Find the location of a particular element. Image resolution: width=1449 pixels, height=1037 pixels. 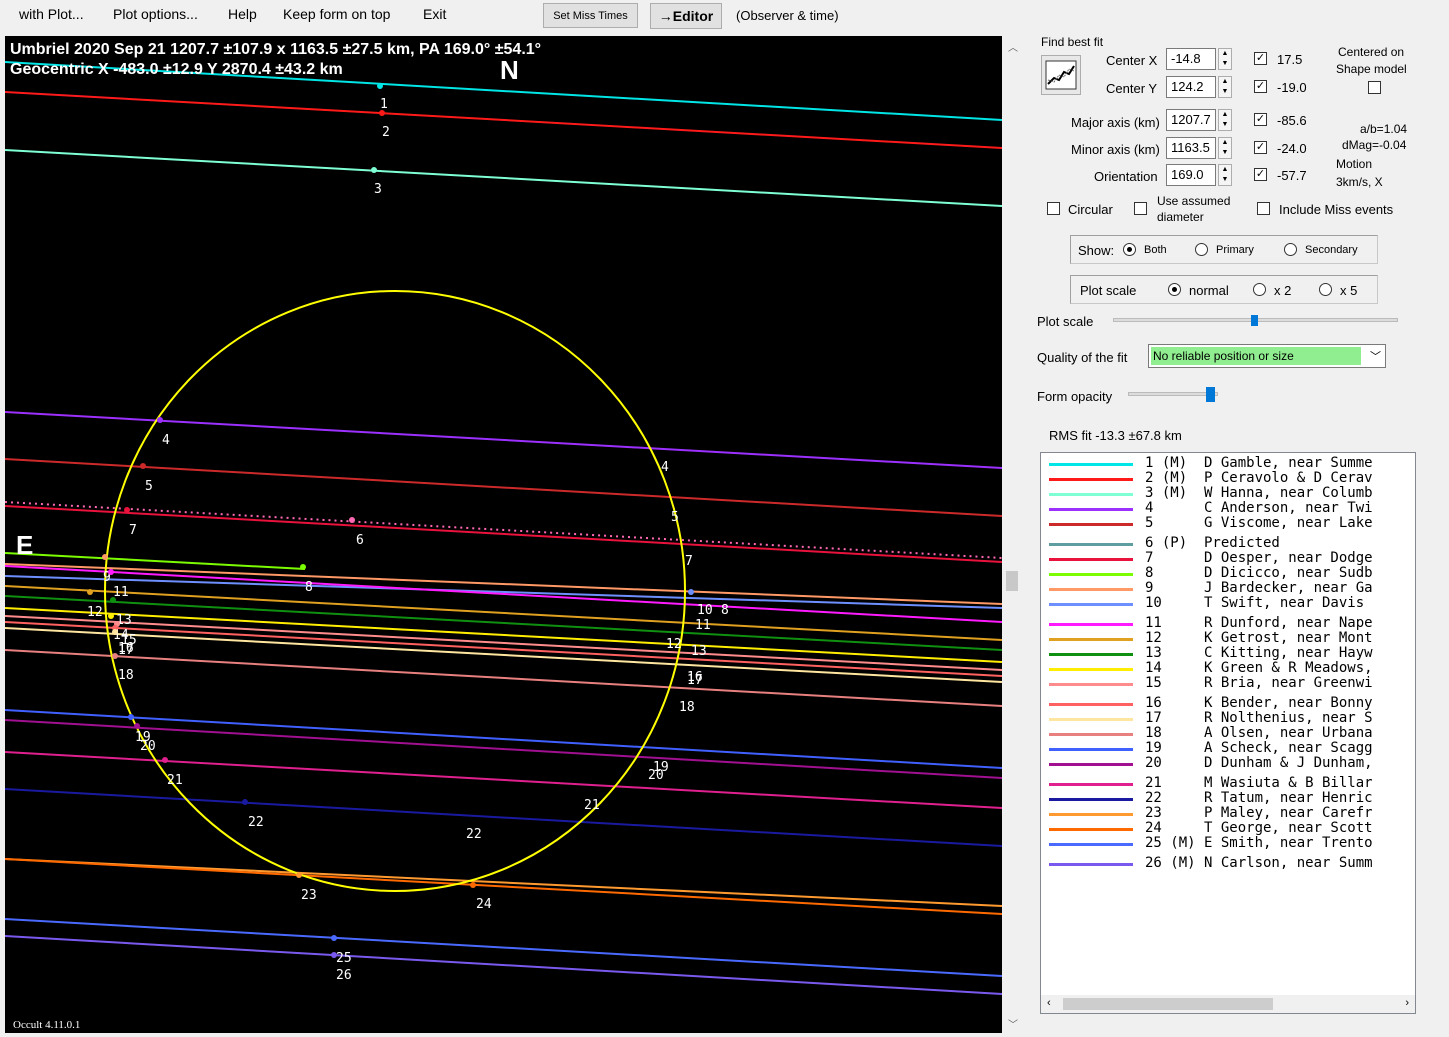

orientation-spinner: ▲ ▼ is located at coordinates (1225, 175).